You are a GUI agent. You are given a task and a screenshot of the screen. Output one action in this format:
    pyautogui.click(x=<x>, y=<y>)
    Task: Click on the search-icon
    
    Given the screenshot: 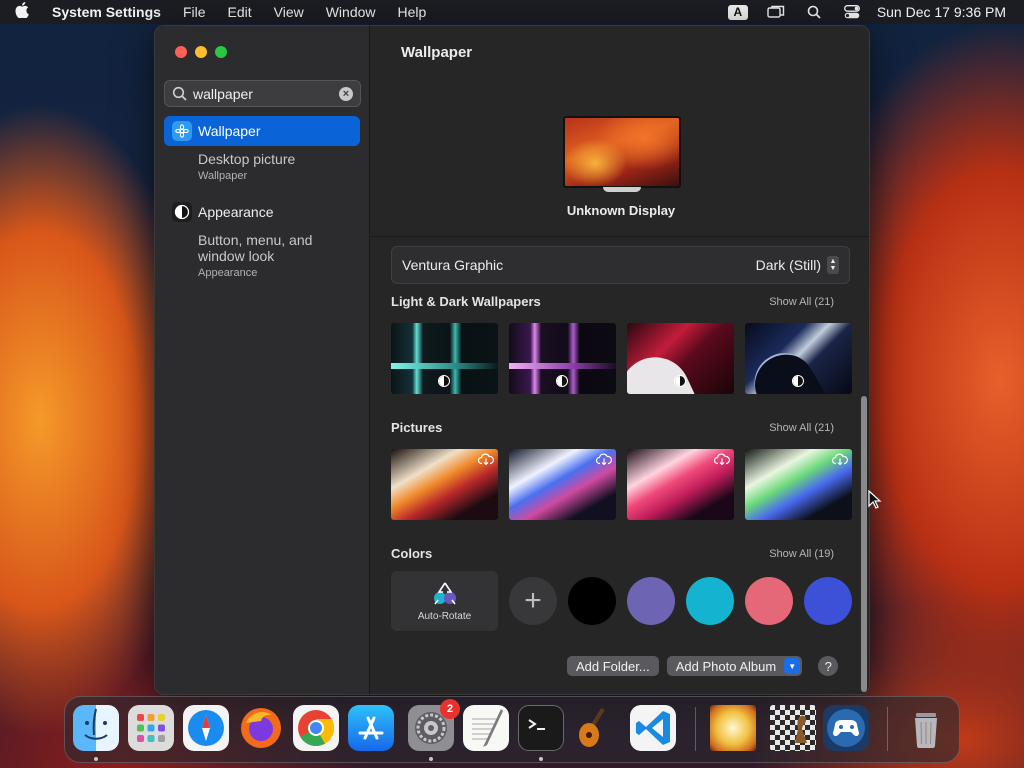 What is the action you would take?
    pyautogui.click(x=179, y=93)
    